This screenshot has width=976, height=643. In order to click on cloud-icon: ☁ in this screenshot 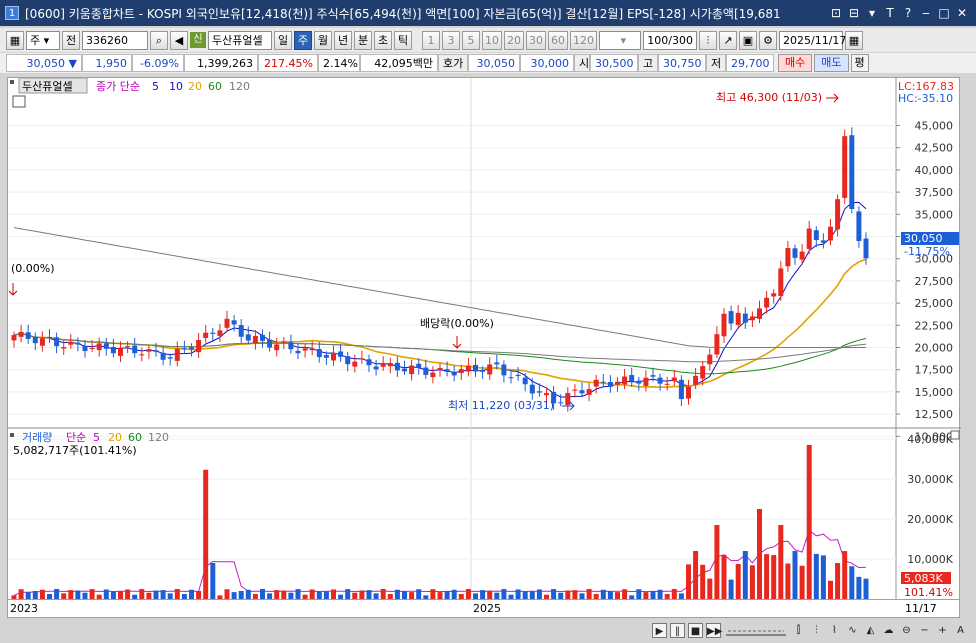, I will do `click(888, 630)`.